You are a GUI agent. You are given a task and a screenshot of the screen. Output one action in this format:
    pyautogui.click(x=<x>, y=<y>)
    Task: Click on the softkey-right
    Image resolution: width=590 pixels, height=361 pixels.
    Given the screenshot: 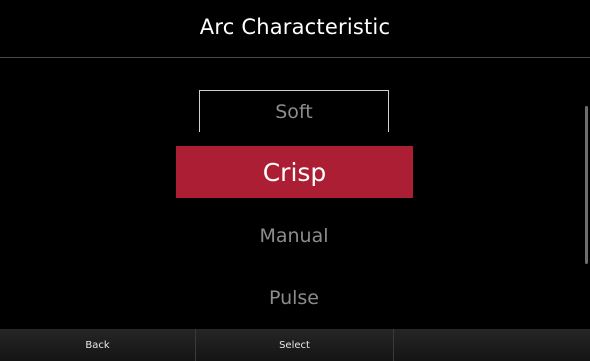 What is the action you would take?
    pyautogui.click(x=492, y=345)
    